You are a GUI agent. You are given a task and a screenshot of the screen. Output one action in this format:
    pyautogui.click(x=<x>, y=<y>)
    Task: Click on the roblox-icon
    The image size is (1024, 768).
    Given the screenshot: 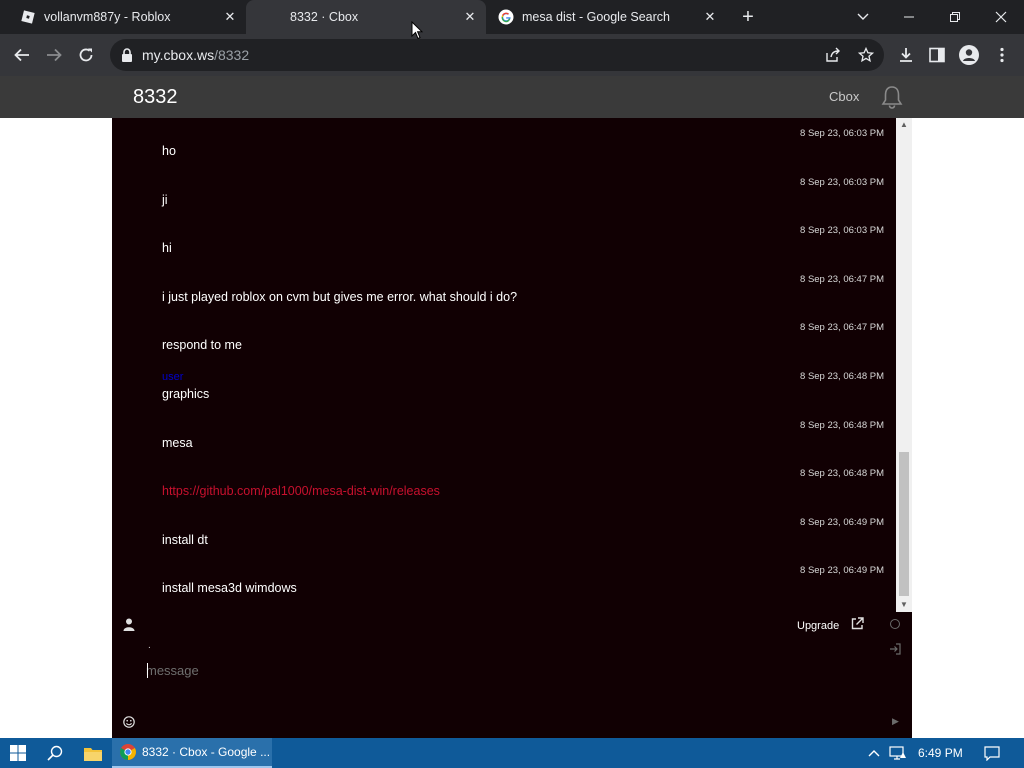 What is the action you would take?
    pyautogui.click(x=28, y=17)
    